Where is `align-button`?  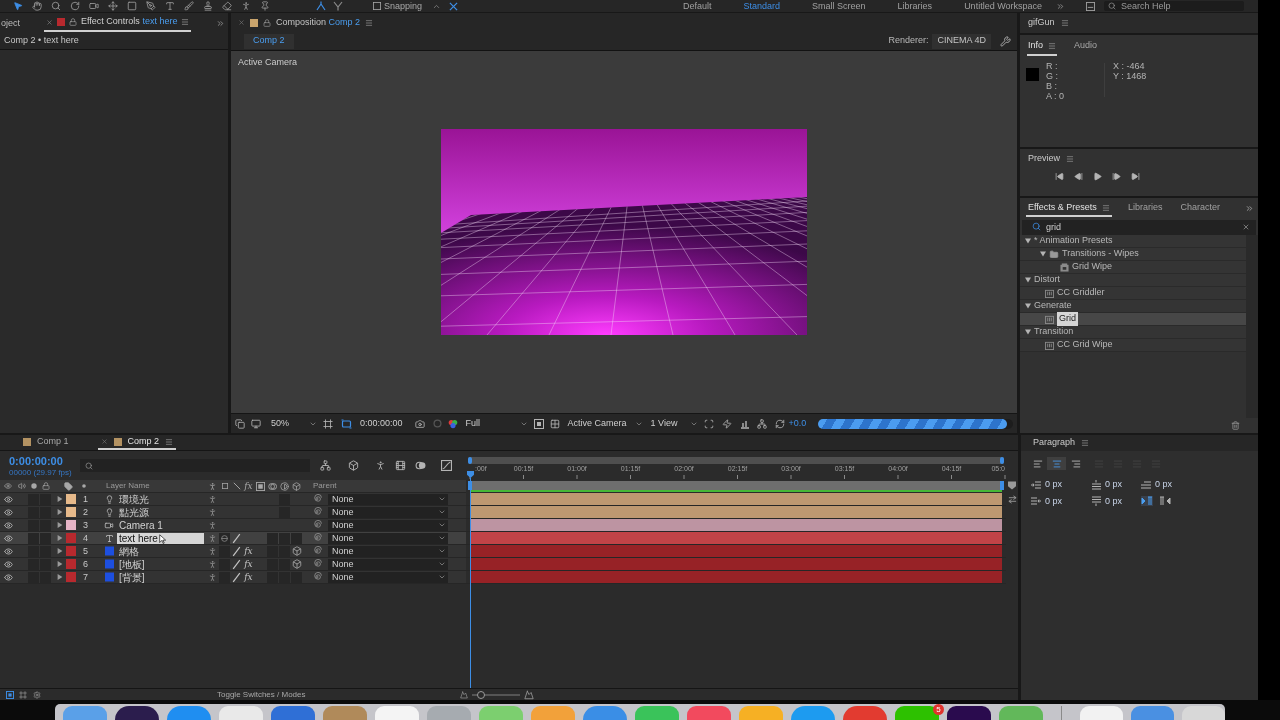 align-button is located at coordinates (1056, 463).